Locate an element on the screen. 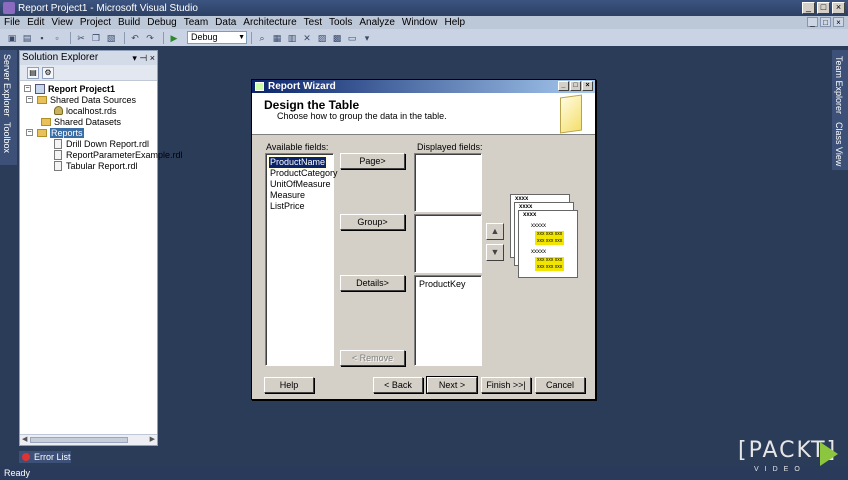 Image resolution: width=848 pixels, height=480 pixels. copy-icon: ❐ is located at coordinates (96, 38).